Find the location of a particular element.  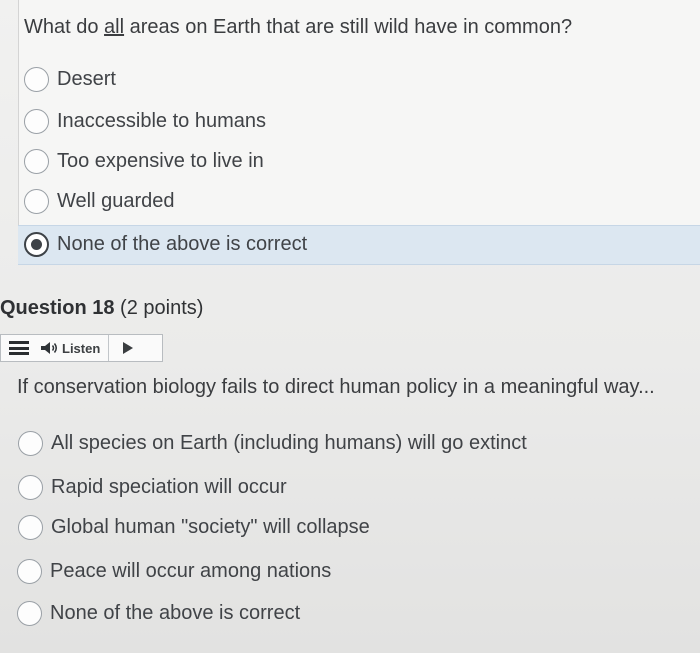

option-label: Well guarded is located at coordinates (116, 200).